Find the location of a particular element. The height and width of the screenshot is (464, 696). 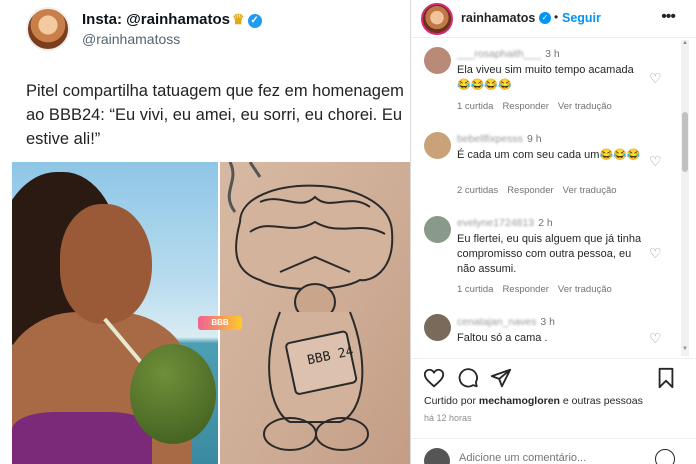

avatar is located at coordinates (48, 29).